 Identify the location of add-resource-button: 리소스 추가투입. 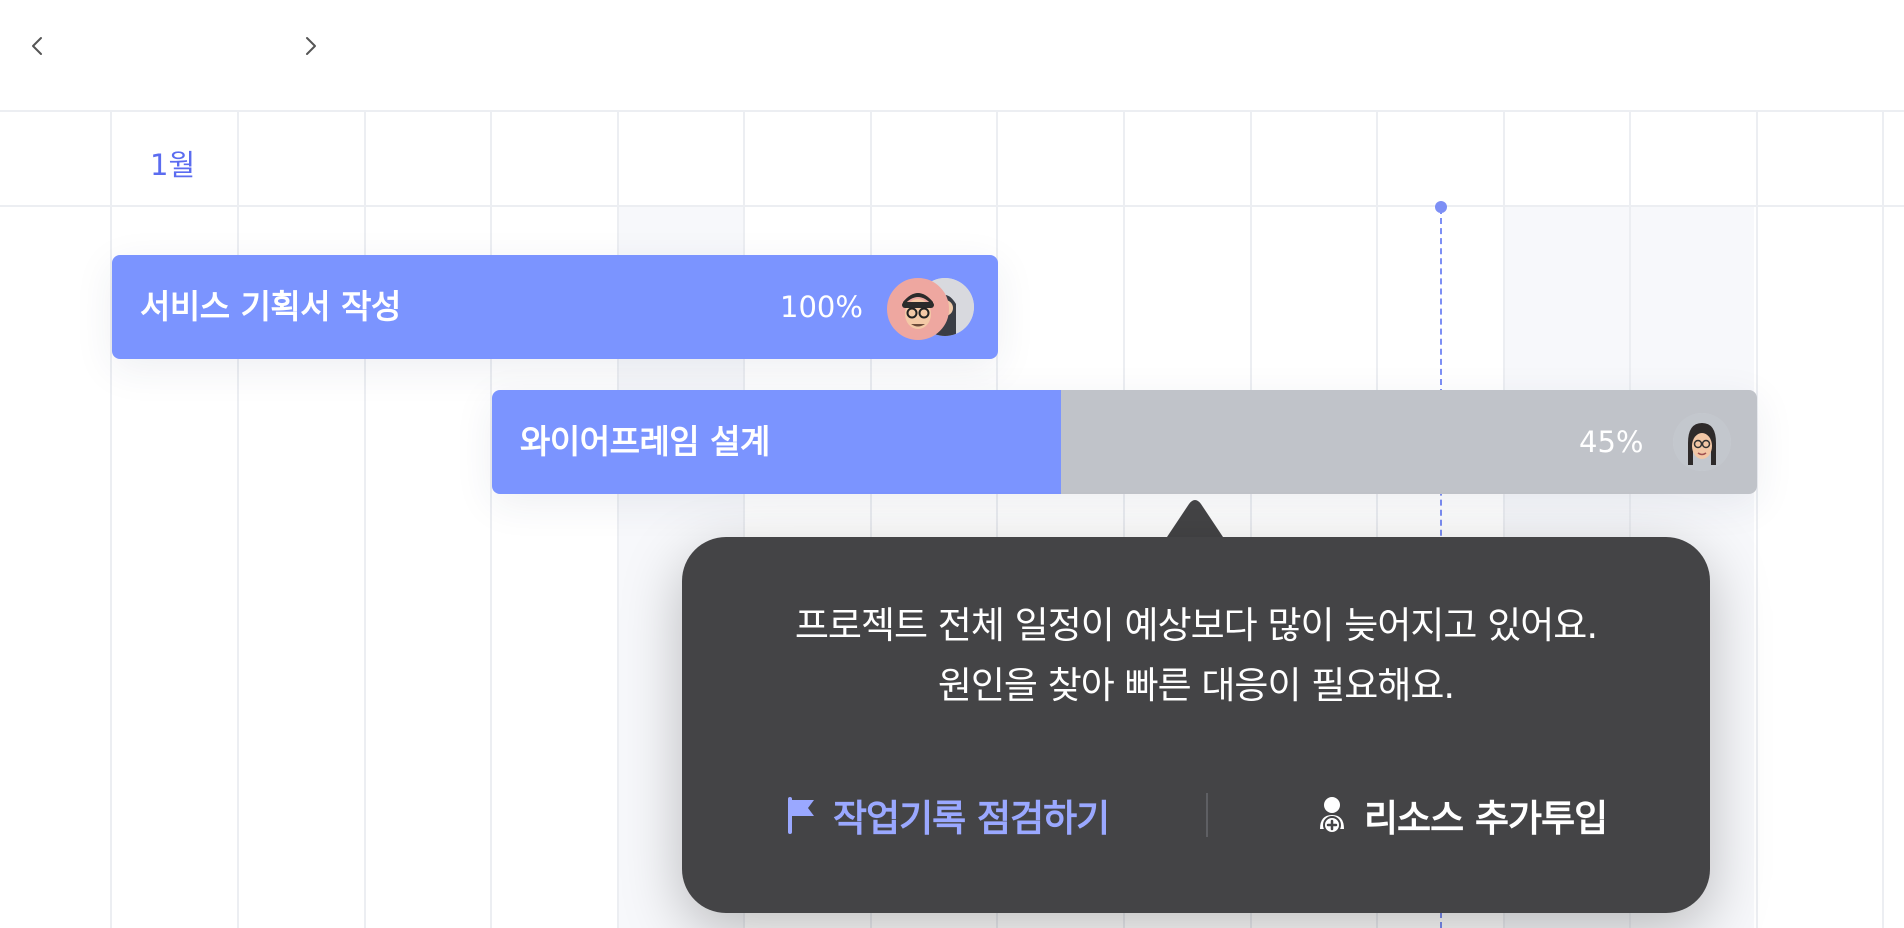
(1463, 815).